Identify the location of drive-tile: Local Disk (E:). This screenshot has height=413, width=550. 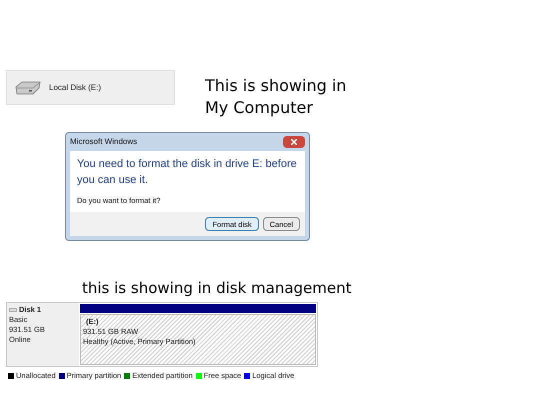
(90, 87).